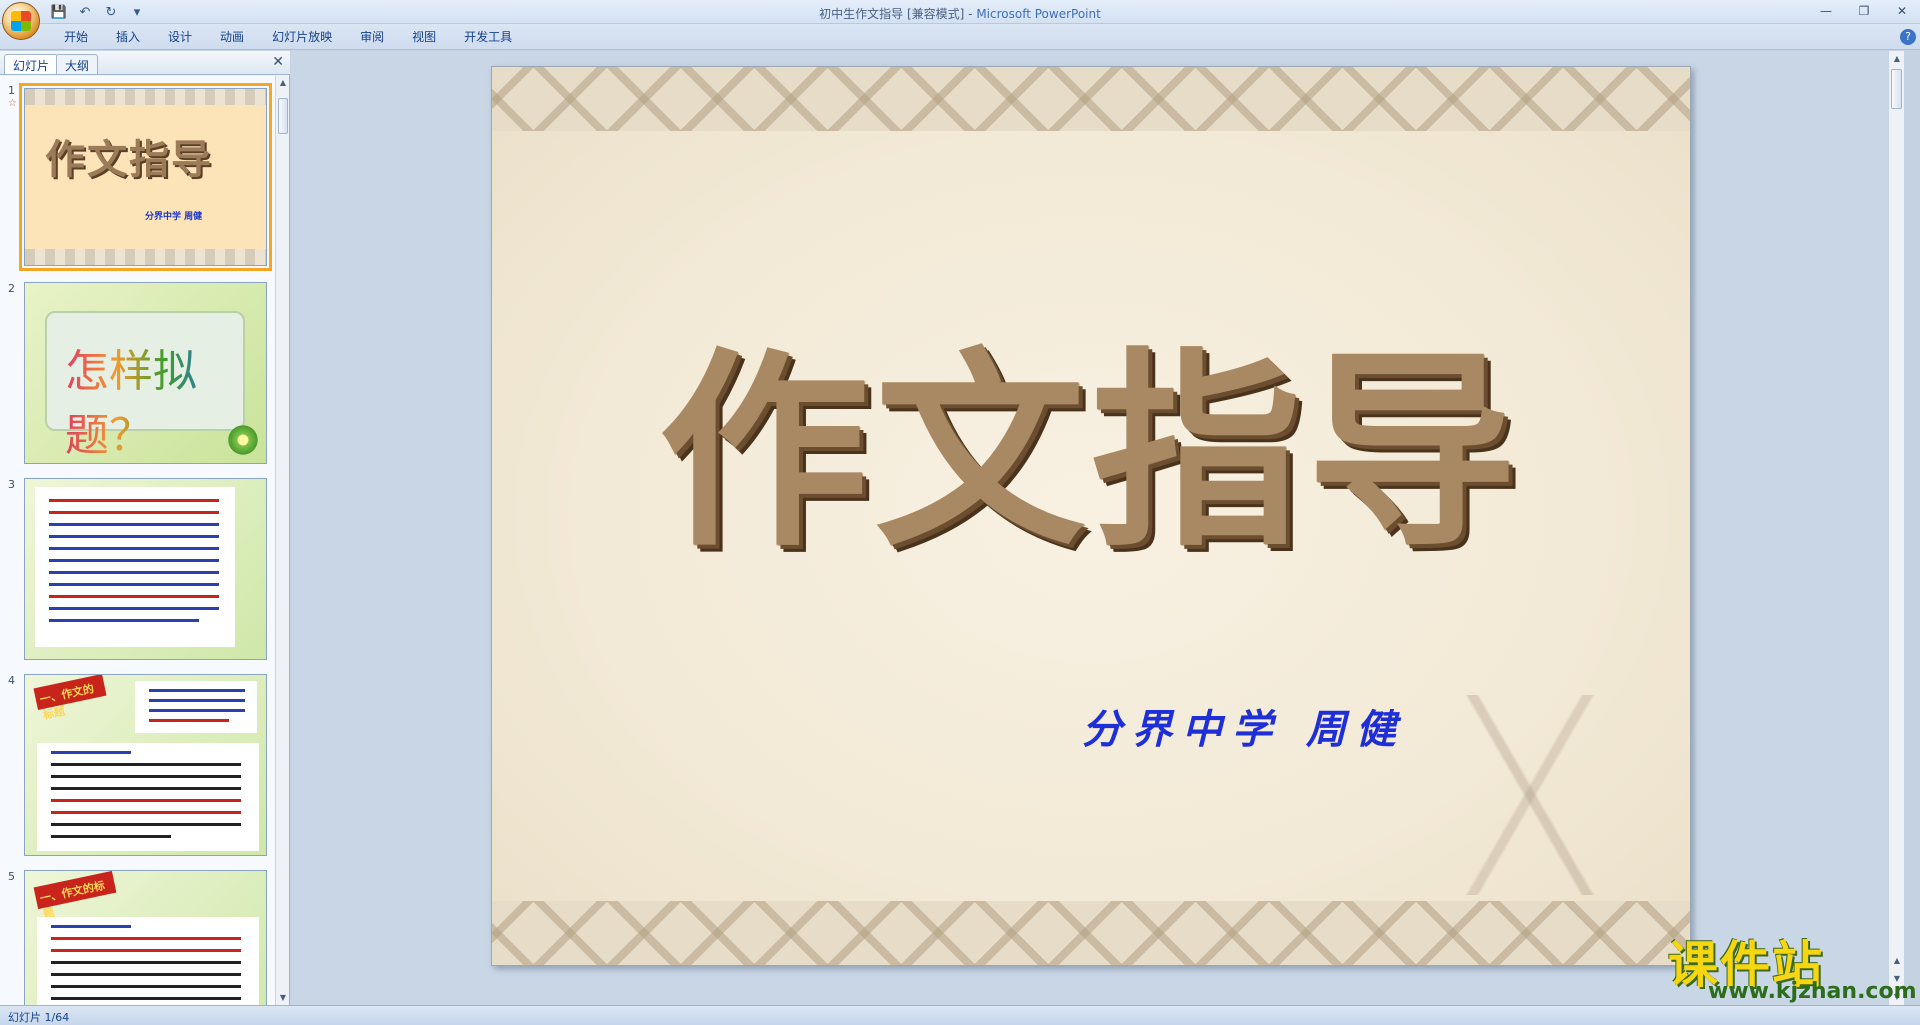 This screenshot has height=1025, width=1920. What do you see at coordinates (372, 37) in the screenshot?
I see `tab-review: 审阅` at bounding box center [372, 37].